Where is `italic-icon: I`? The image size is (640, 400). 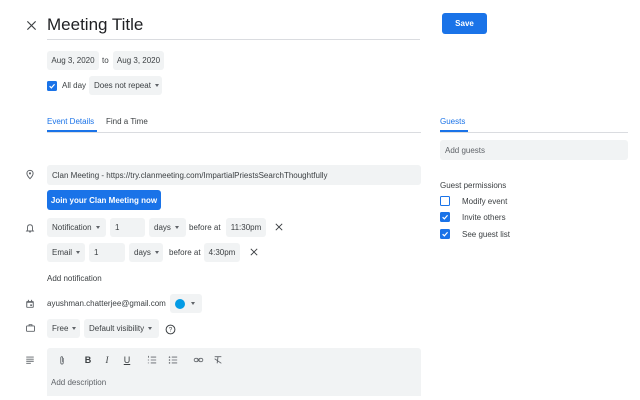 italic-icon: I is located at coordinates (107, 360).